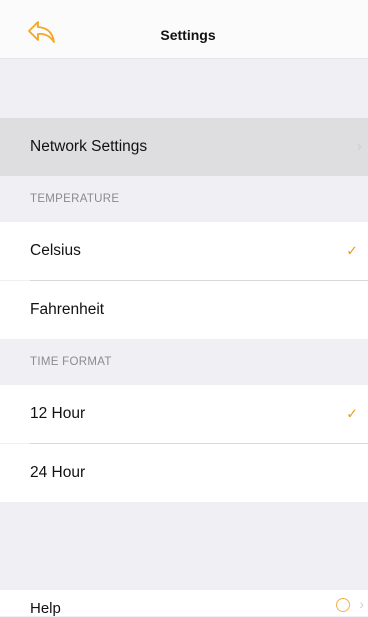 This screenshot has height=617, width=368. I want to click on 12-hour-row: 12 Hour ✓, so click(184, 414).